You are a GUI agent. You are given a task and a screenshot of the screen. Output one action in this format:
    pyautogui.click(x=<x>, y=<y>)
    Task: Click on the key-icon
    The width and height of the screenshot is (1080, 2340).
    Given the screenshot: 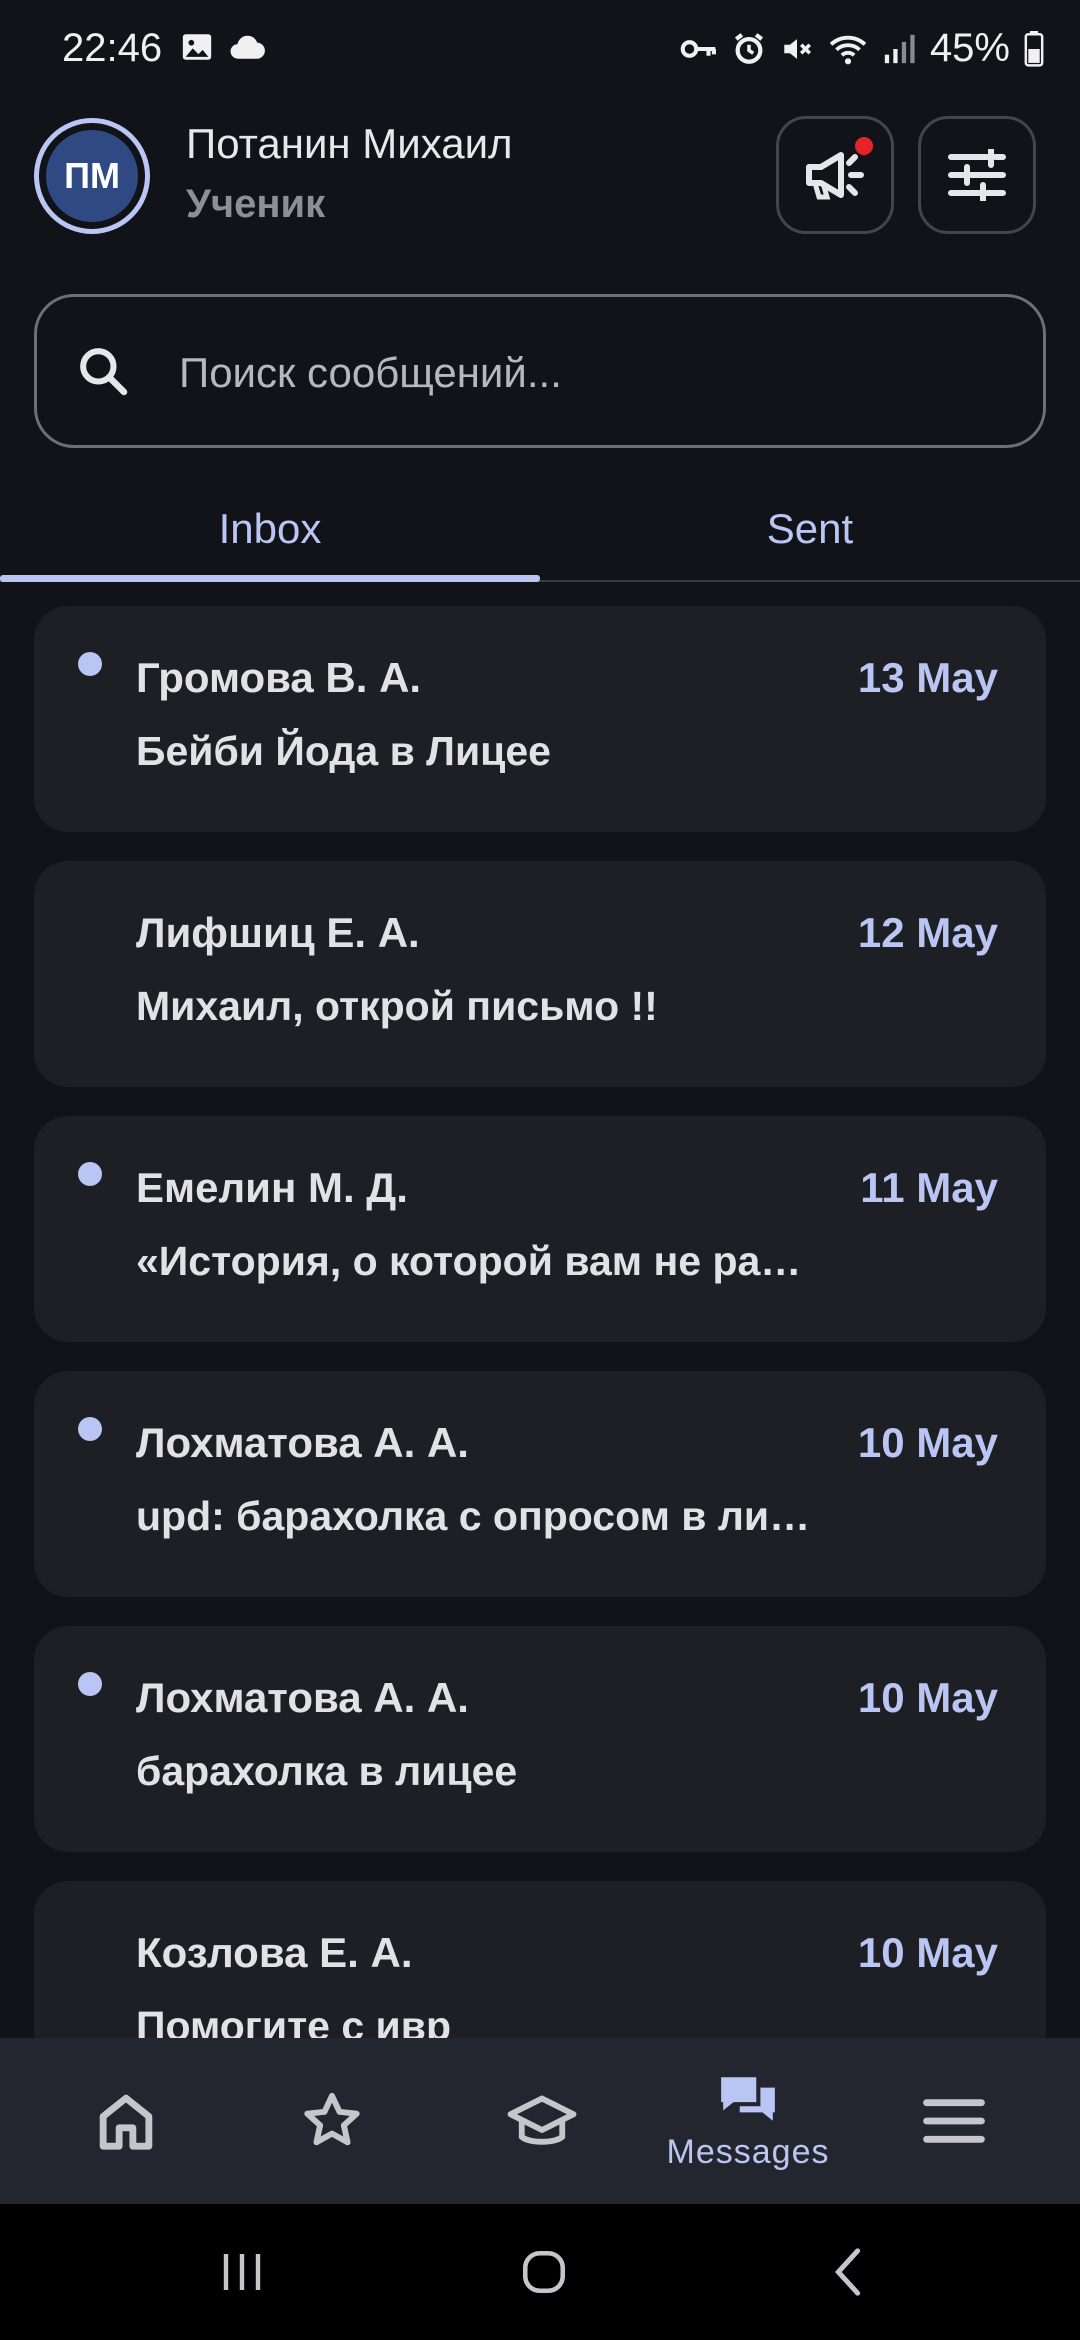 What is the action you would take?
    pyautogui.click(x=699, y=49)
    